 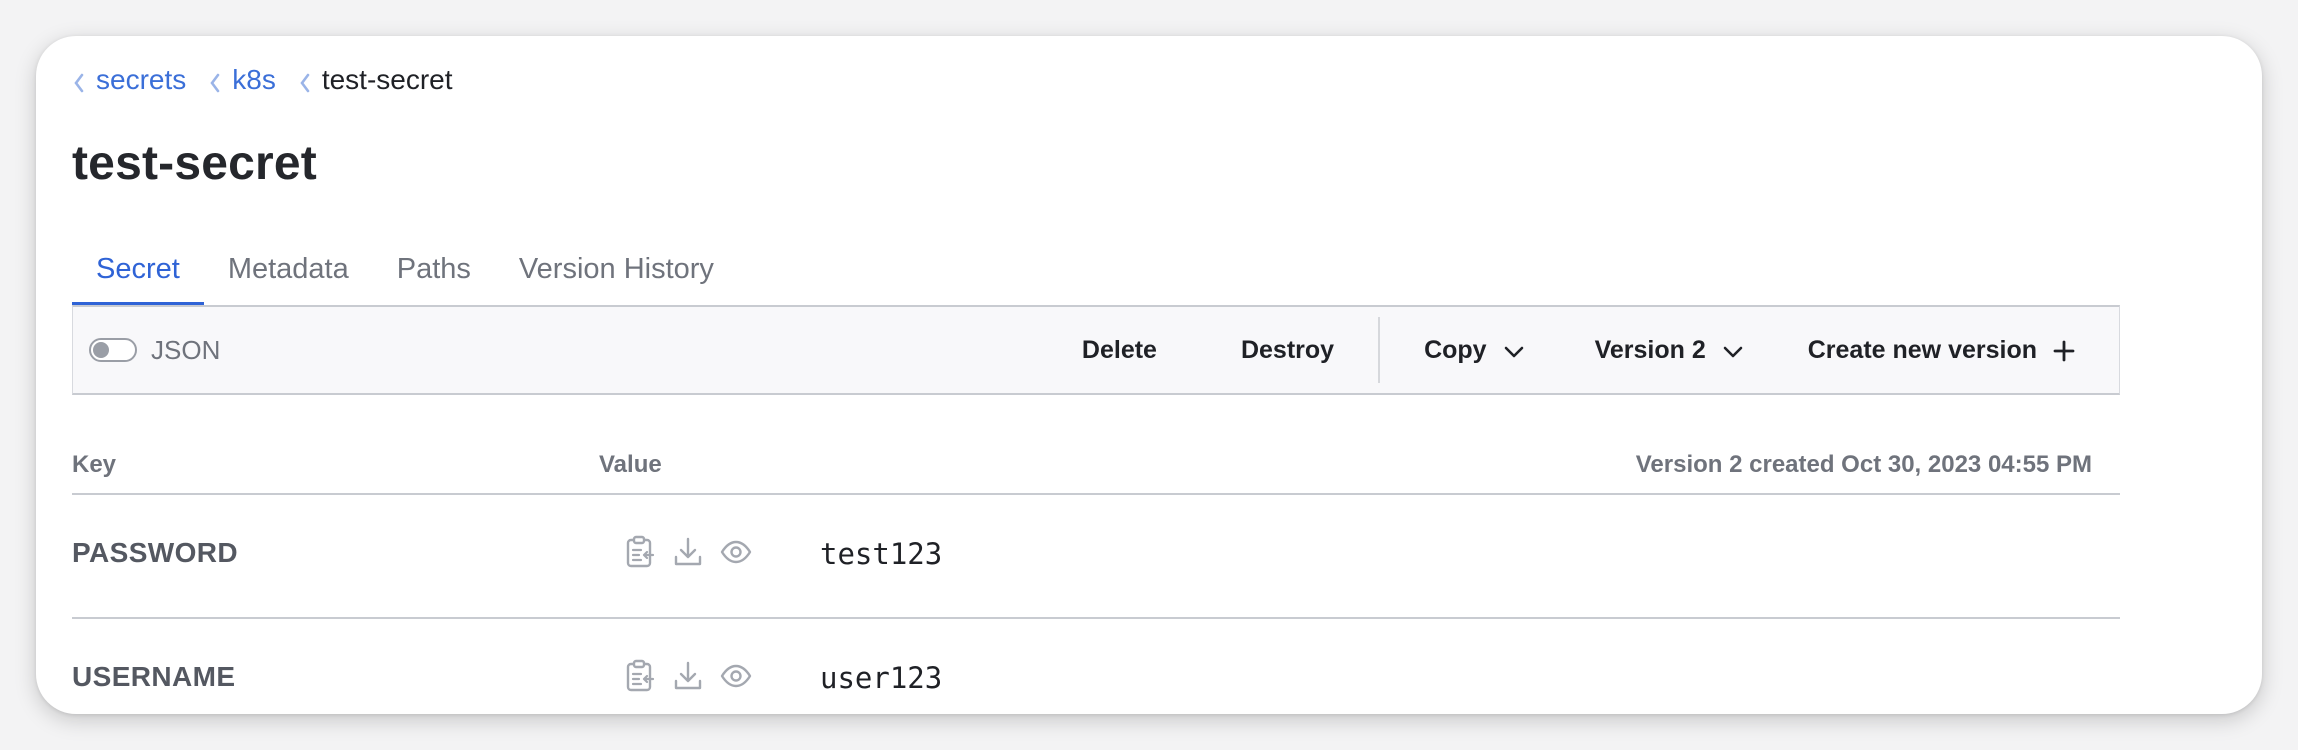 I want to click on breadcrumb-item-secrets: secrets, so click(x=129, y=80).